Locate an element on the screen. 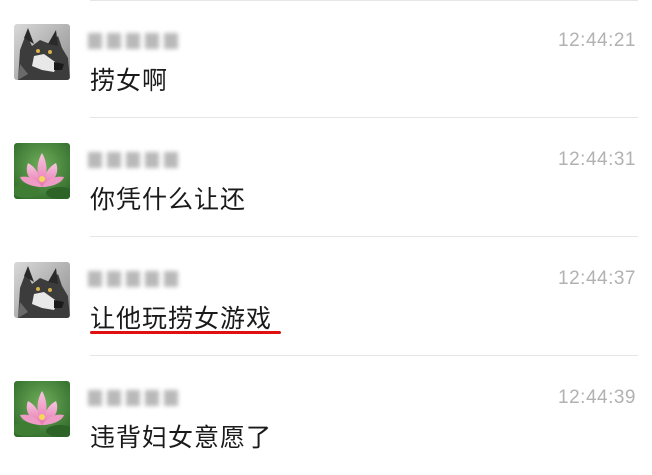 The image size is (652, 475). message-timestamp: 12:44:21 is located at coordinates (597, 40).